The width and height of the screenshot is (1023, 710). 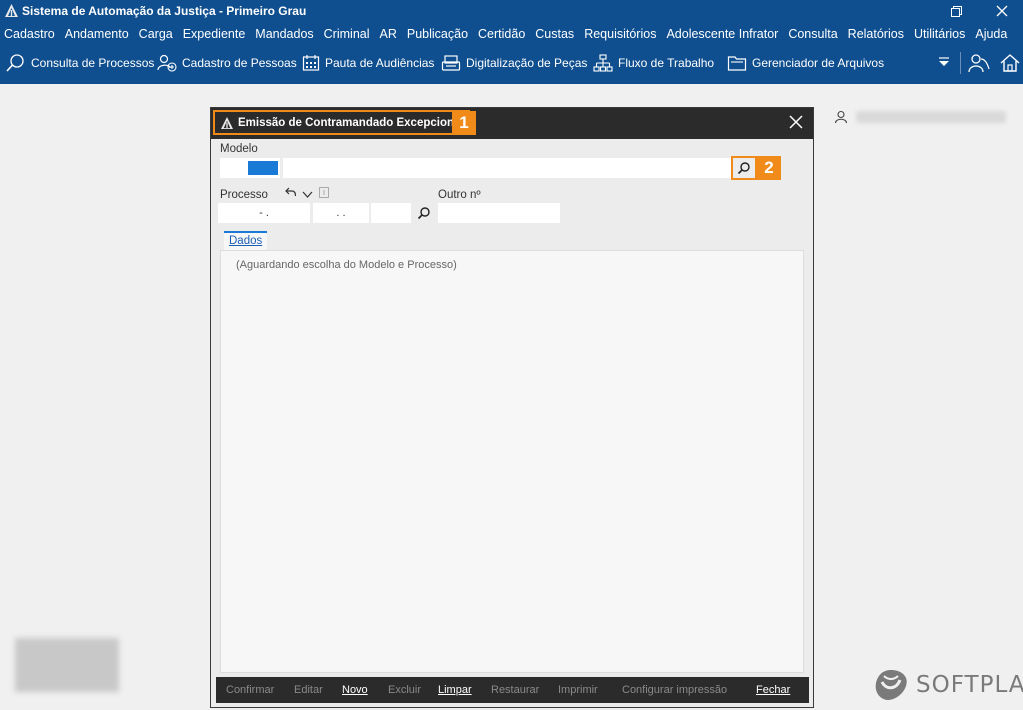 What do you see at coordinates (515, 690) in the screenshot?
I see `restaurar-button: Restaurar` at bounding box center [515, 690].